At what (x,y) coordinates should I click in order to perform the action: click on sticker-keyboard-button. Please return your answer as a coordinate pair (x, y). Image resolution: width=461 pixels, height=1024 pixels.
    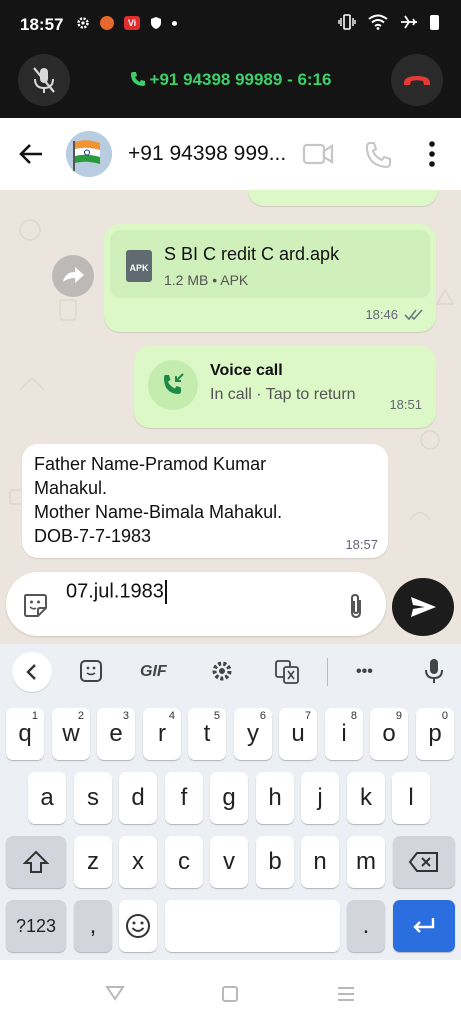
    Looking at the image, I should click on (92, 672).